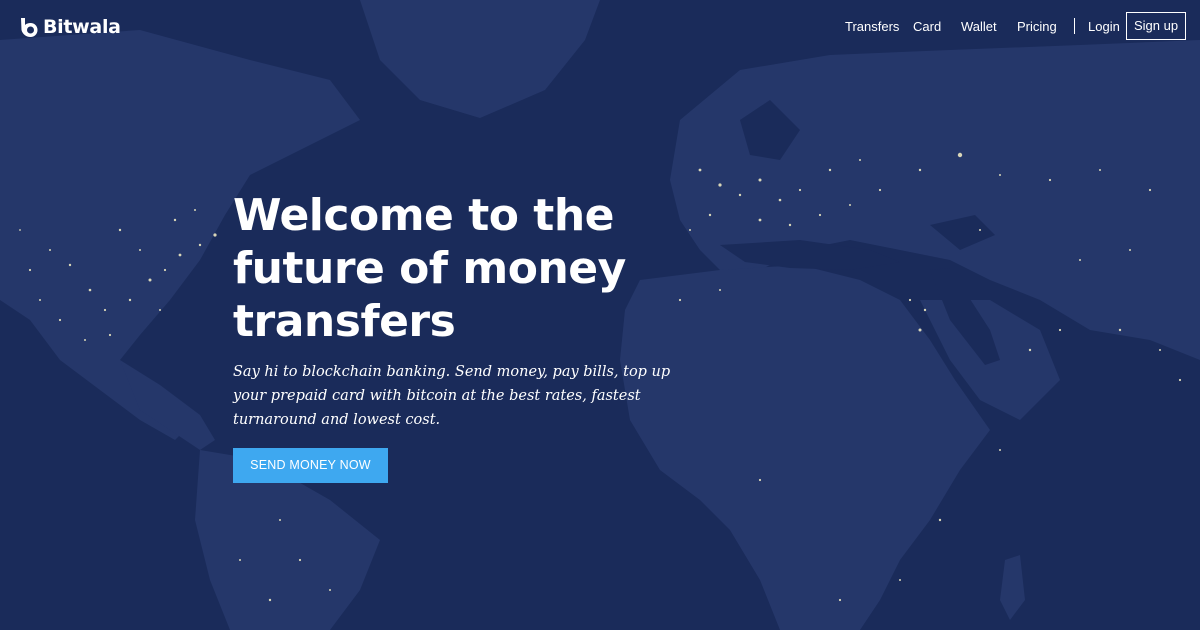  Describe the element at coordinates (927, 26) in the screenshot. I see `nav-card-link: Card` at that location.